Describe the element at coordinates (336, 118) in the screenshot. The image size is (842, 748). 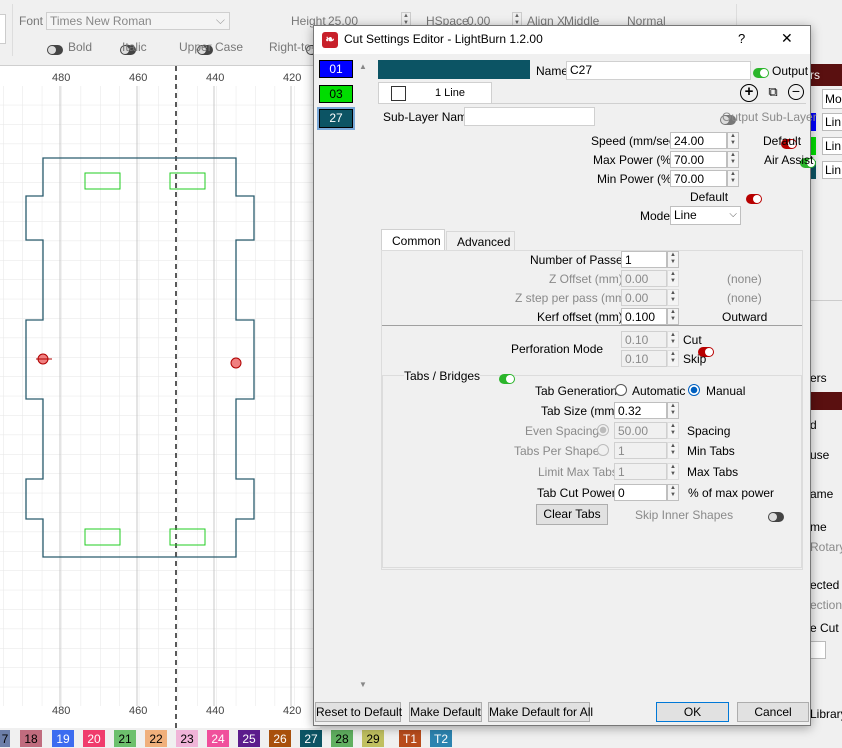
I see `layer-item-27: 27` at that location.